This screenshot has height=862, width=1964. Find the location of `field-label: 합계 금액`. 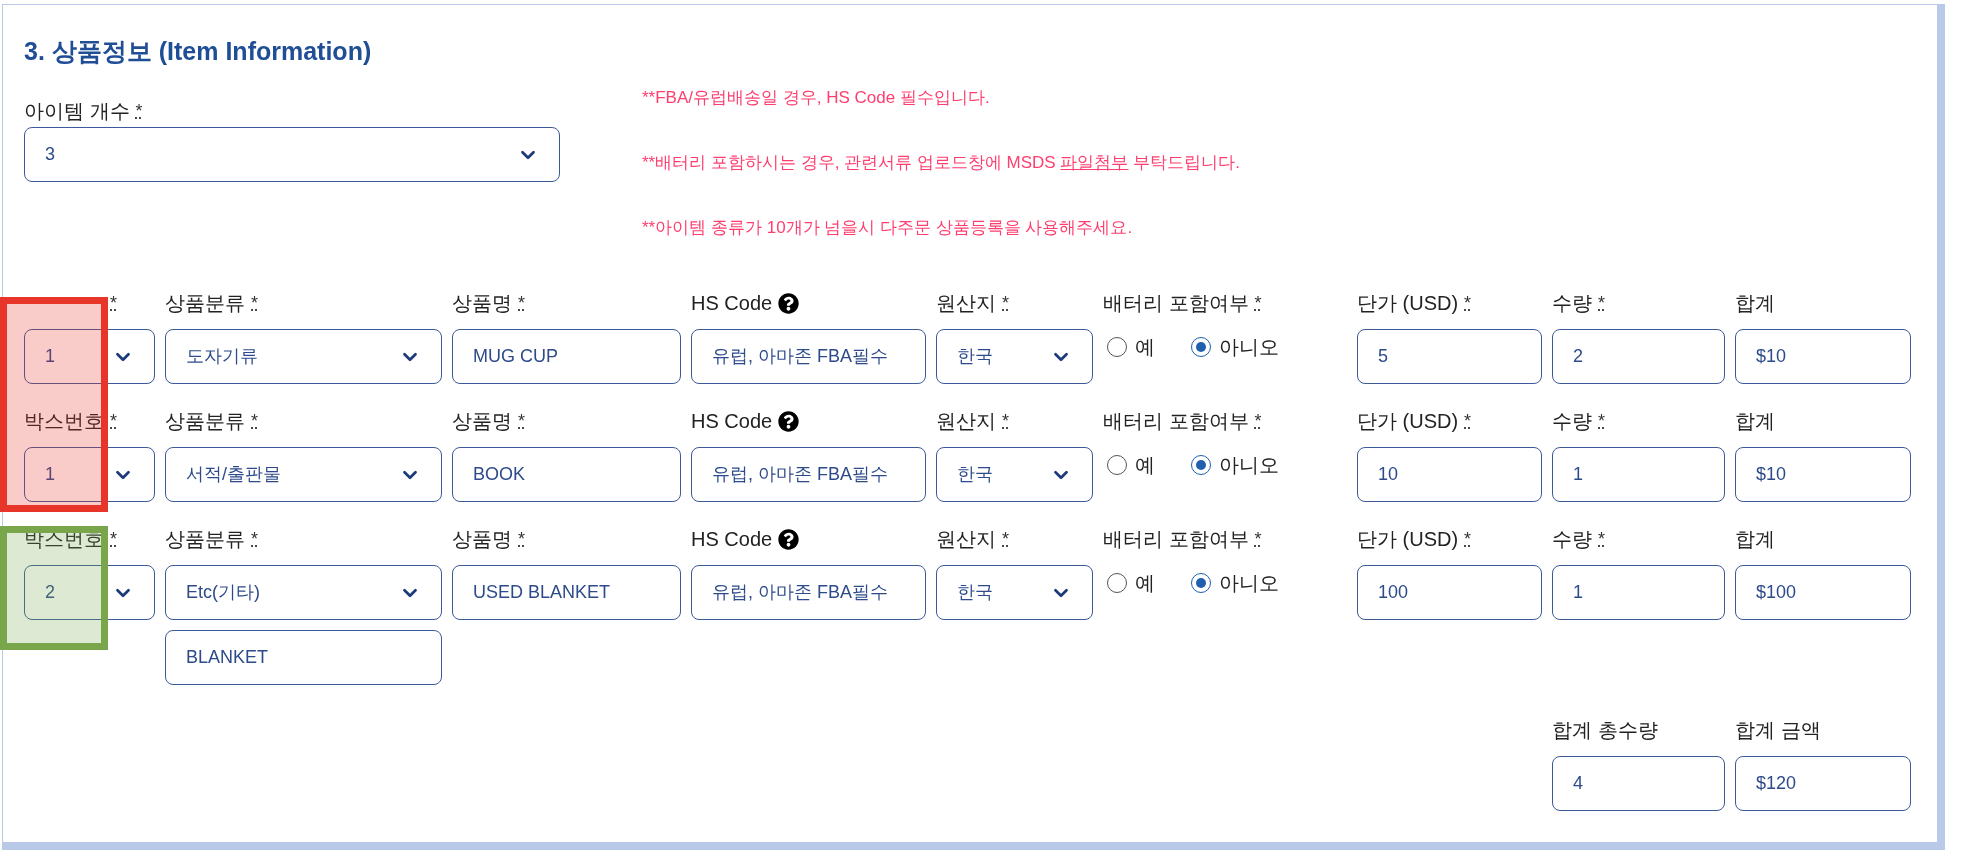

field-label: 합계 금액 is located at coordinates (1778, 730).